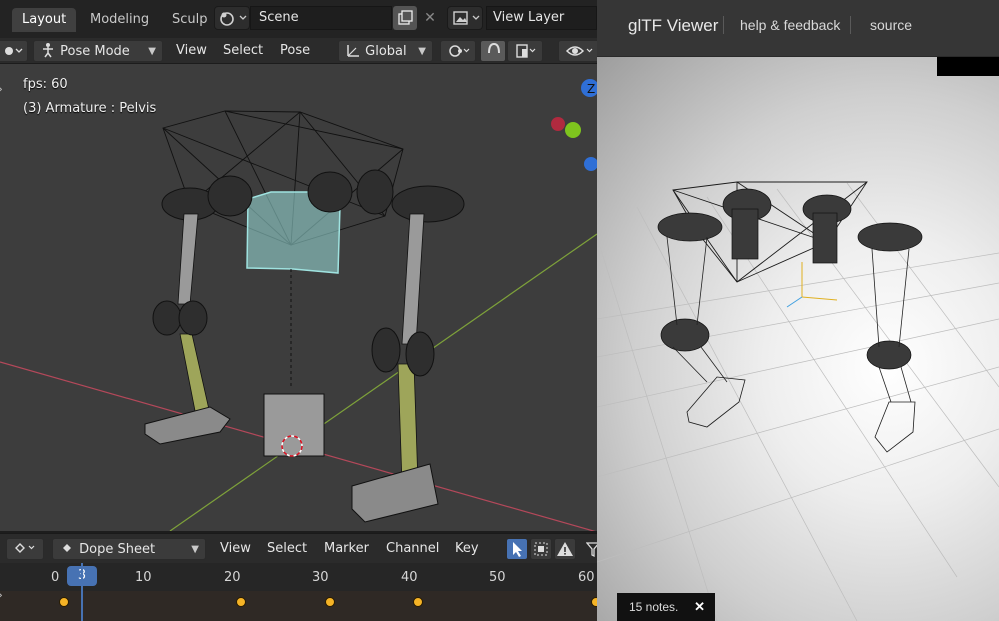 The image size is (999, 621). Describe the element at coordinates (190, 20) in the screenshot. I see `tab-sculpting: Sculp` at that location.